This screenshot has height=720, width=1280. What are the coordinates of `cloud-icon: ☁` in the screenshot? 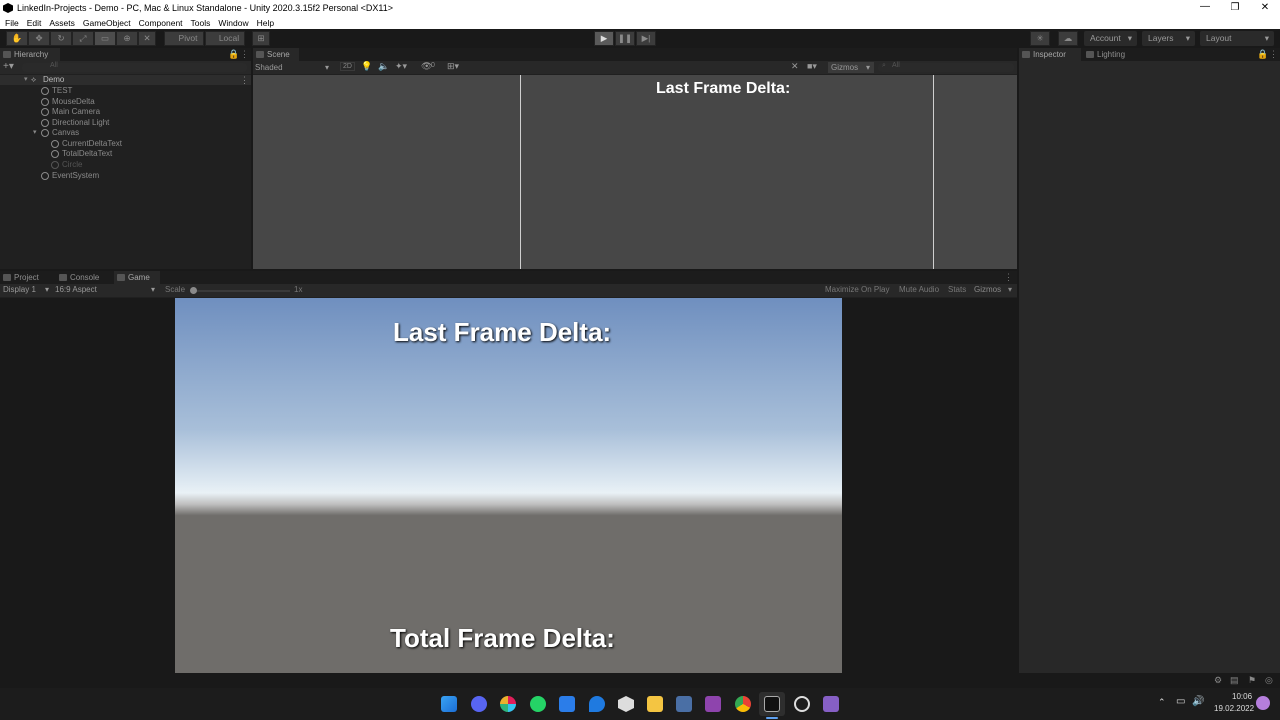 It's located at (1068, 38).